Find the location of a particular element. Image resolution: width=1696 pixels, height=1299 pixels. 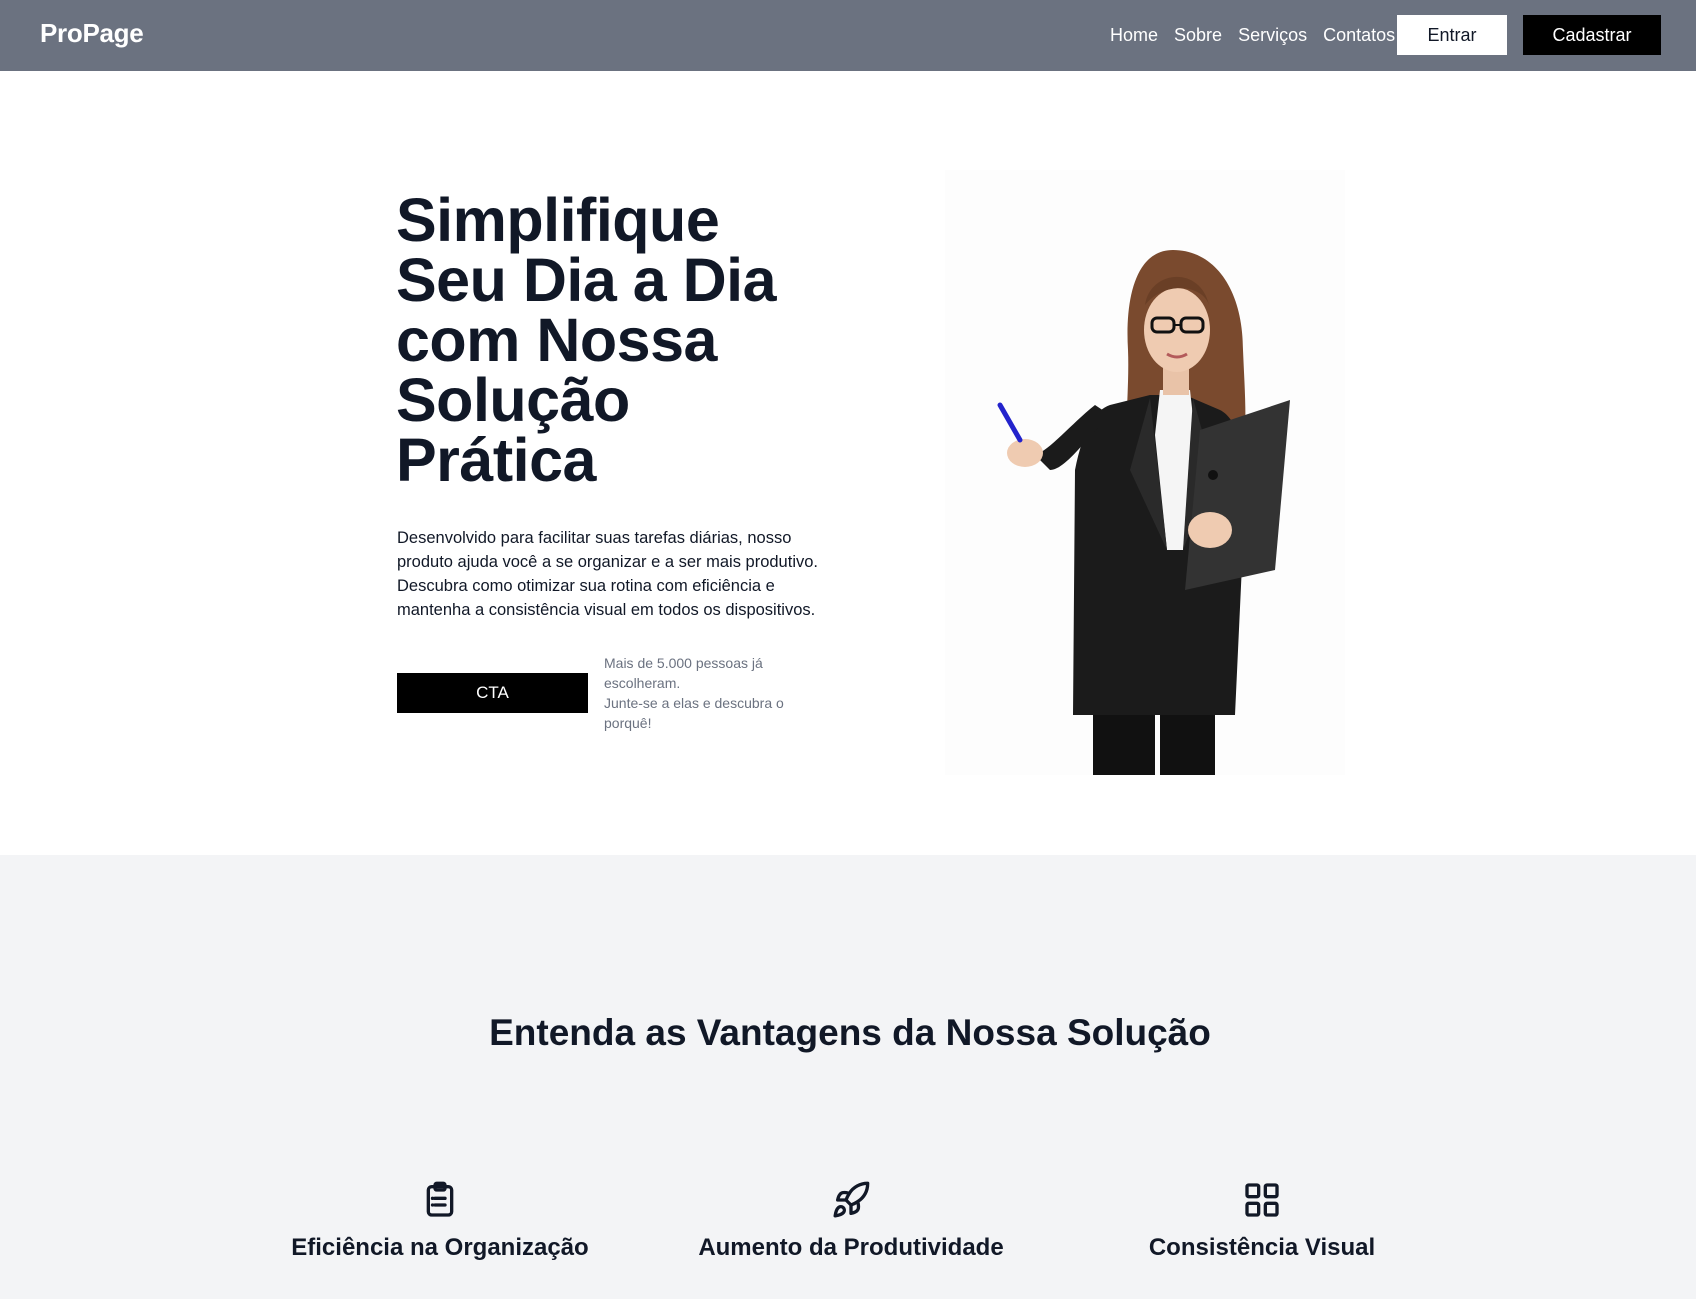

features-title: Entenda as Vantagens da Nossa Solução is located at coordinates (850, 1032).